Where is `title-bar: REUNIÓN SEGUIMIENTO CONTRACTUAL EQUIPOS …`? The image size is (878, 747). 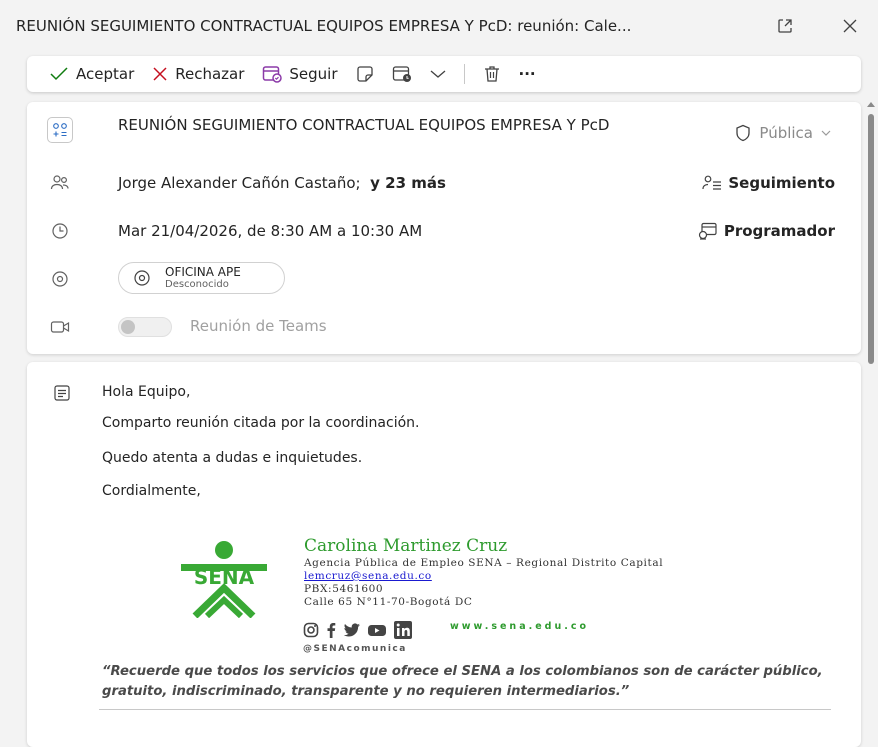 title-bar: REUNIÓN SEGUIMIENTO CONTRACTUAL EQUIPOS … is located at coordinates (439, 26).